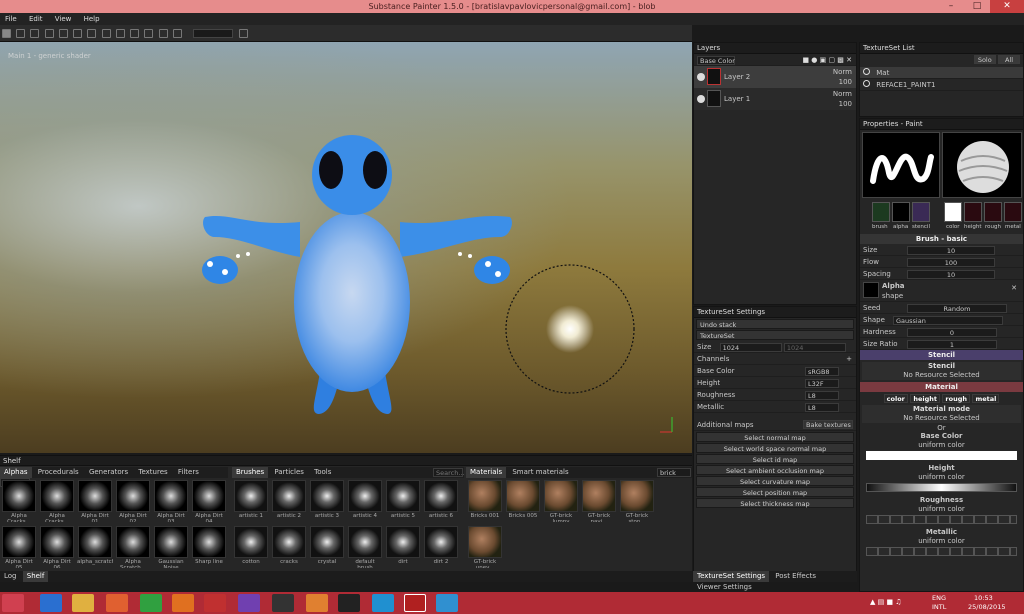 This screenshot has height=614, width=1024. Describe the element at coordinates (952, 344) in the screenshot. I see `size-ratio-slider: 1` at that location.